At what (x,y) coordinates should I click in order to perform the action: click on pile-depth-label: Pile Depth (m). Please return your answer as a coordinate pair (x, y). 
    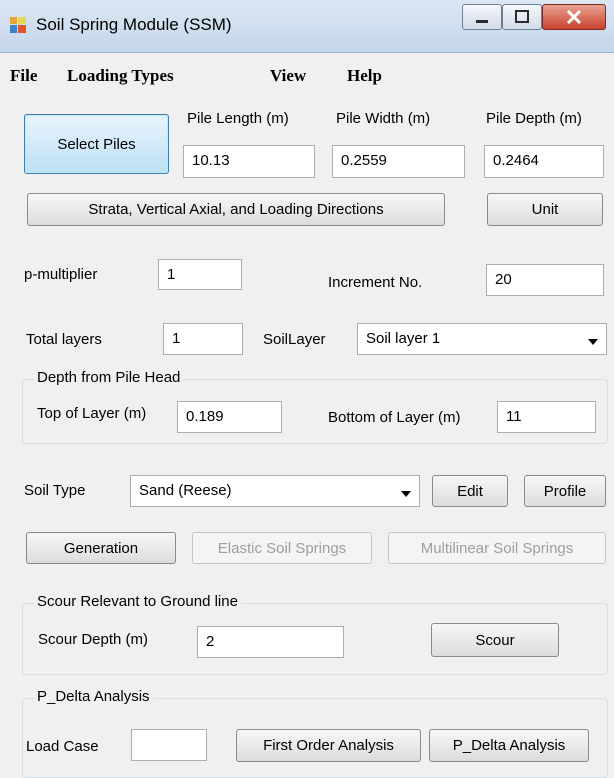
    Looking at the image, I should click on (534, 118).